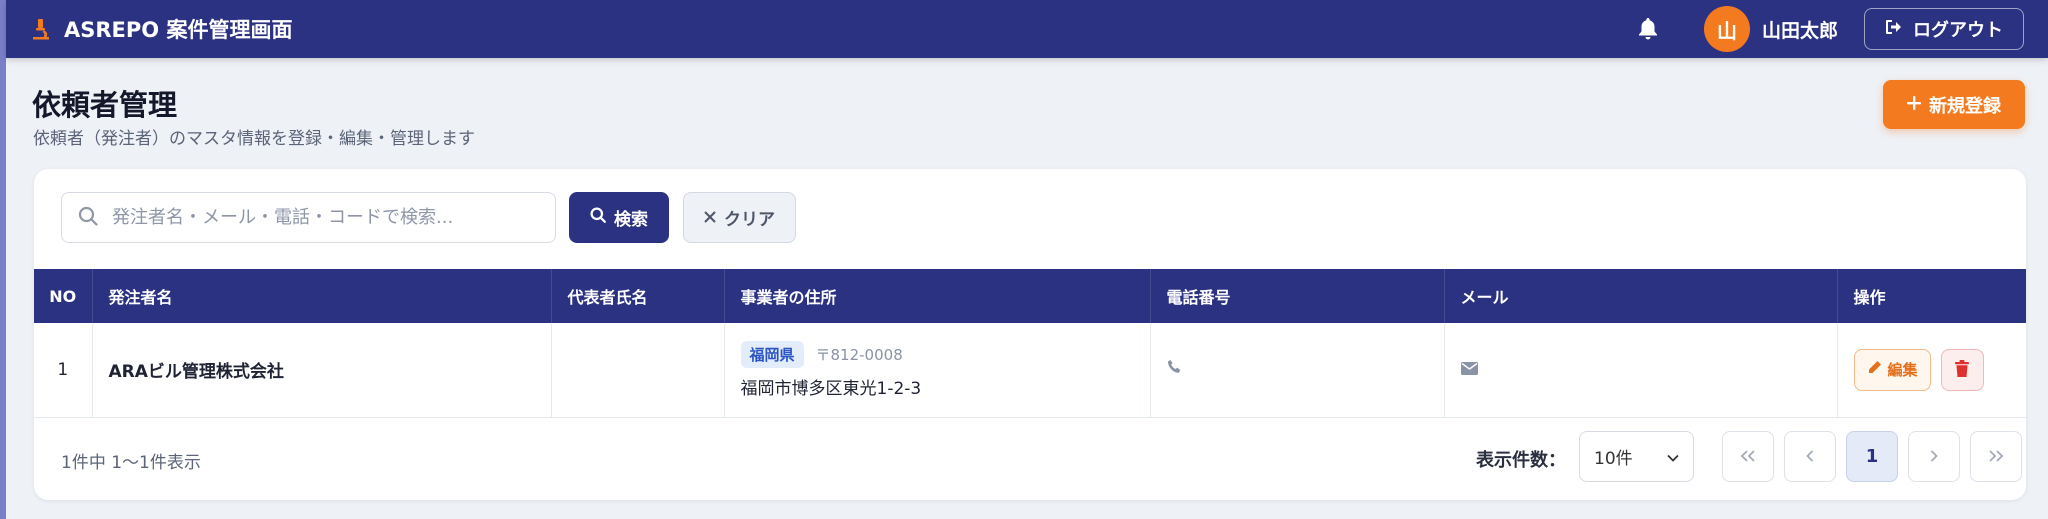 Image resolution: width=2048 pixels, height=519 pixels. Describe the element at coordinates (1869, 297) in the screenshot. I see `column-header-actions: 操作` at that location.